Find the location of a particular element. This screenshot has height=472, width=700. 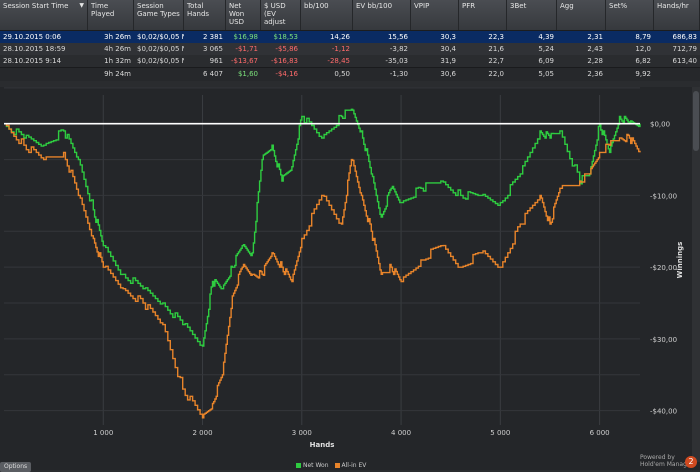

cell-games is located at coordinates (159, 74).